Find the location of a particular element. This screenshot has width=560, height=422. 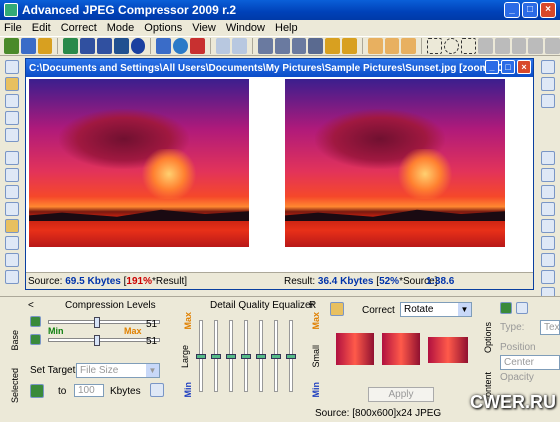

rotate-flip-thumbnail is located at coordinates (401, 349).